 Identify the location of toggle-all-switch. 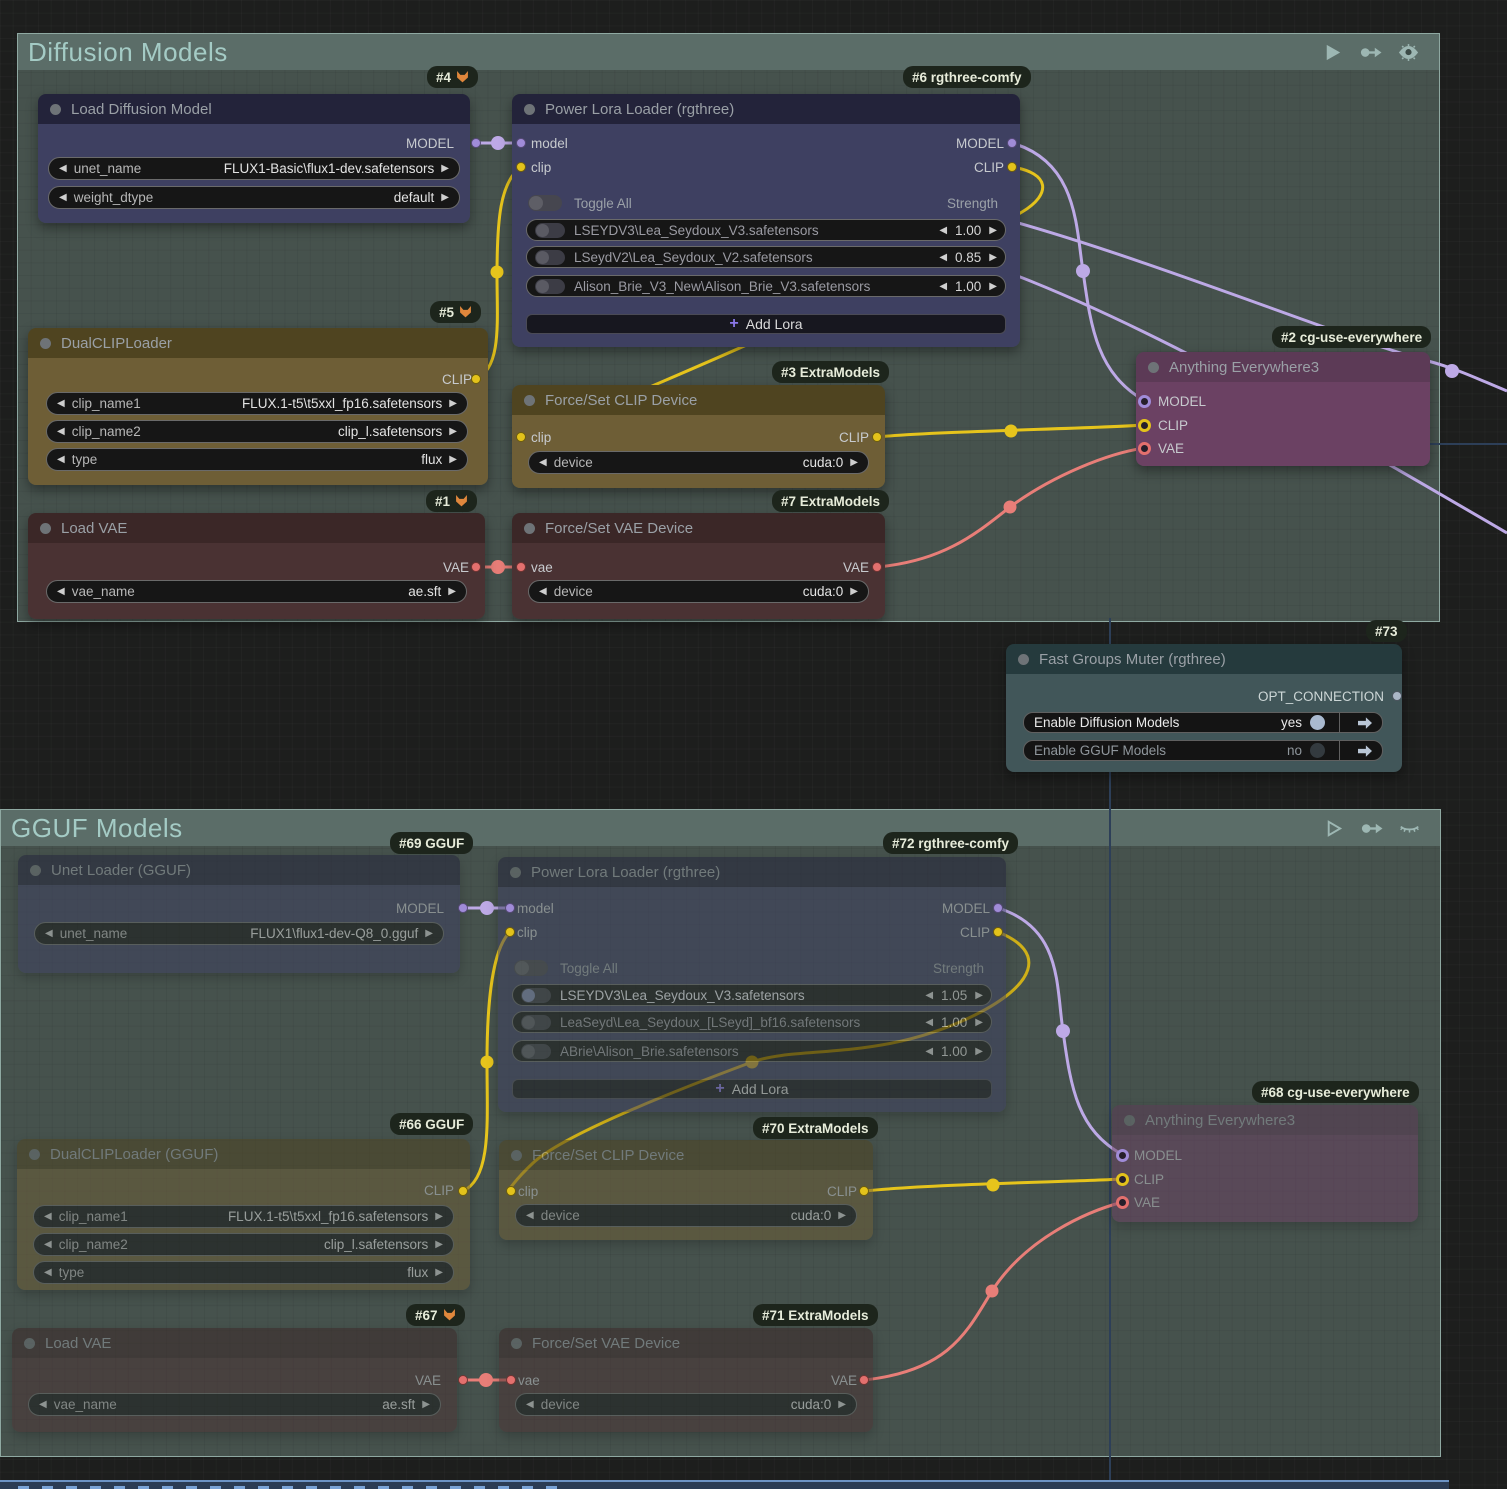
(545, 203).